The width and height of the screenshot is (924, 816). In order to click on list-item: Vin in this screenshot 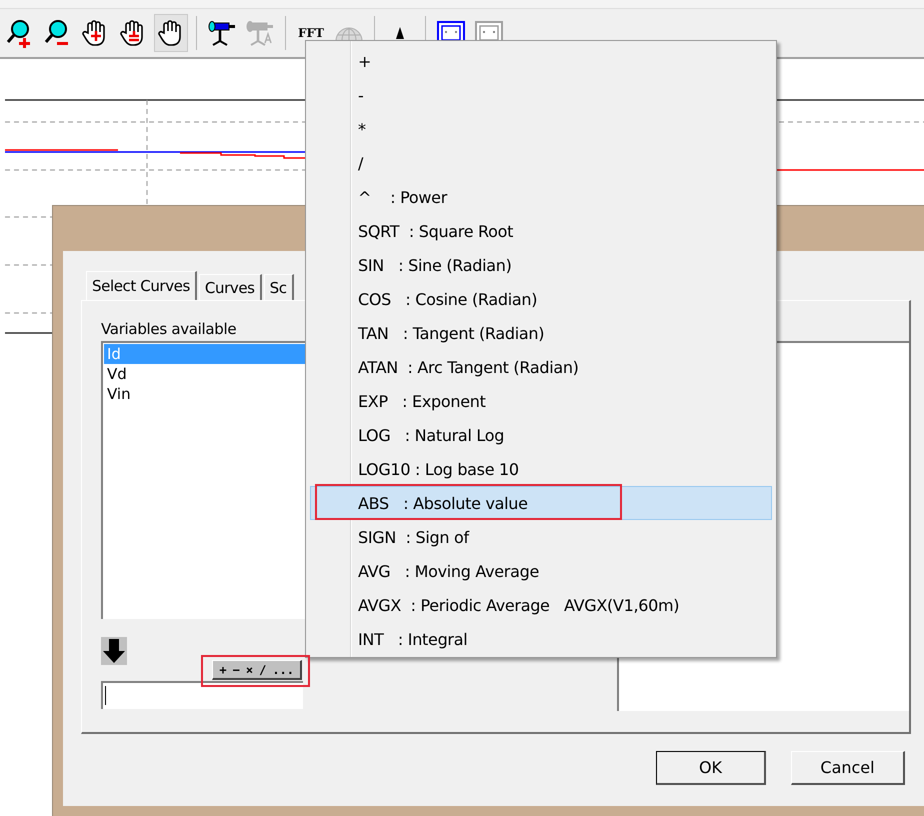, I will do `click(204, 394)`.